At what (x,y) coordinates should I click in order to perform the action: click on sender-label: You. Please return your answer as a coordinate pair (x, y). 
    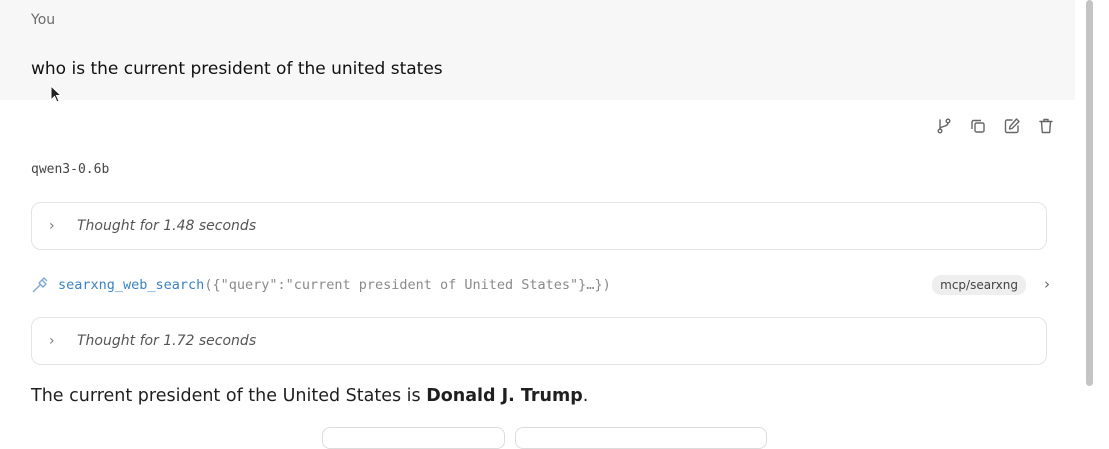
    Looking at the image, I should click on (43, 20).